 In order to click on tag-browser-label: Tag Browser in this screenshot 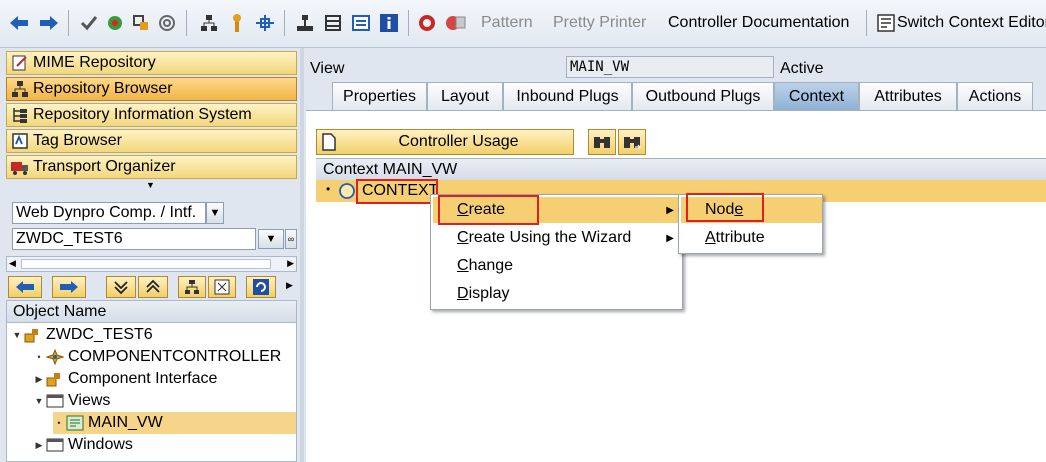, I will do `click(77, 140)`.